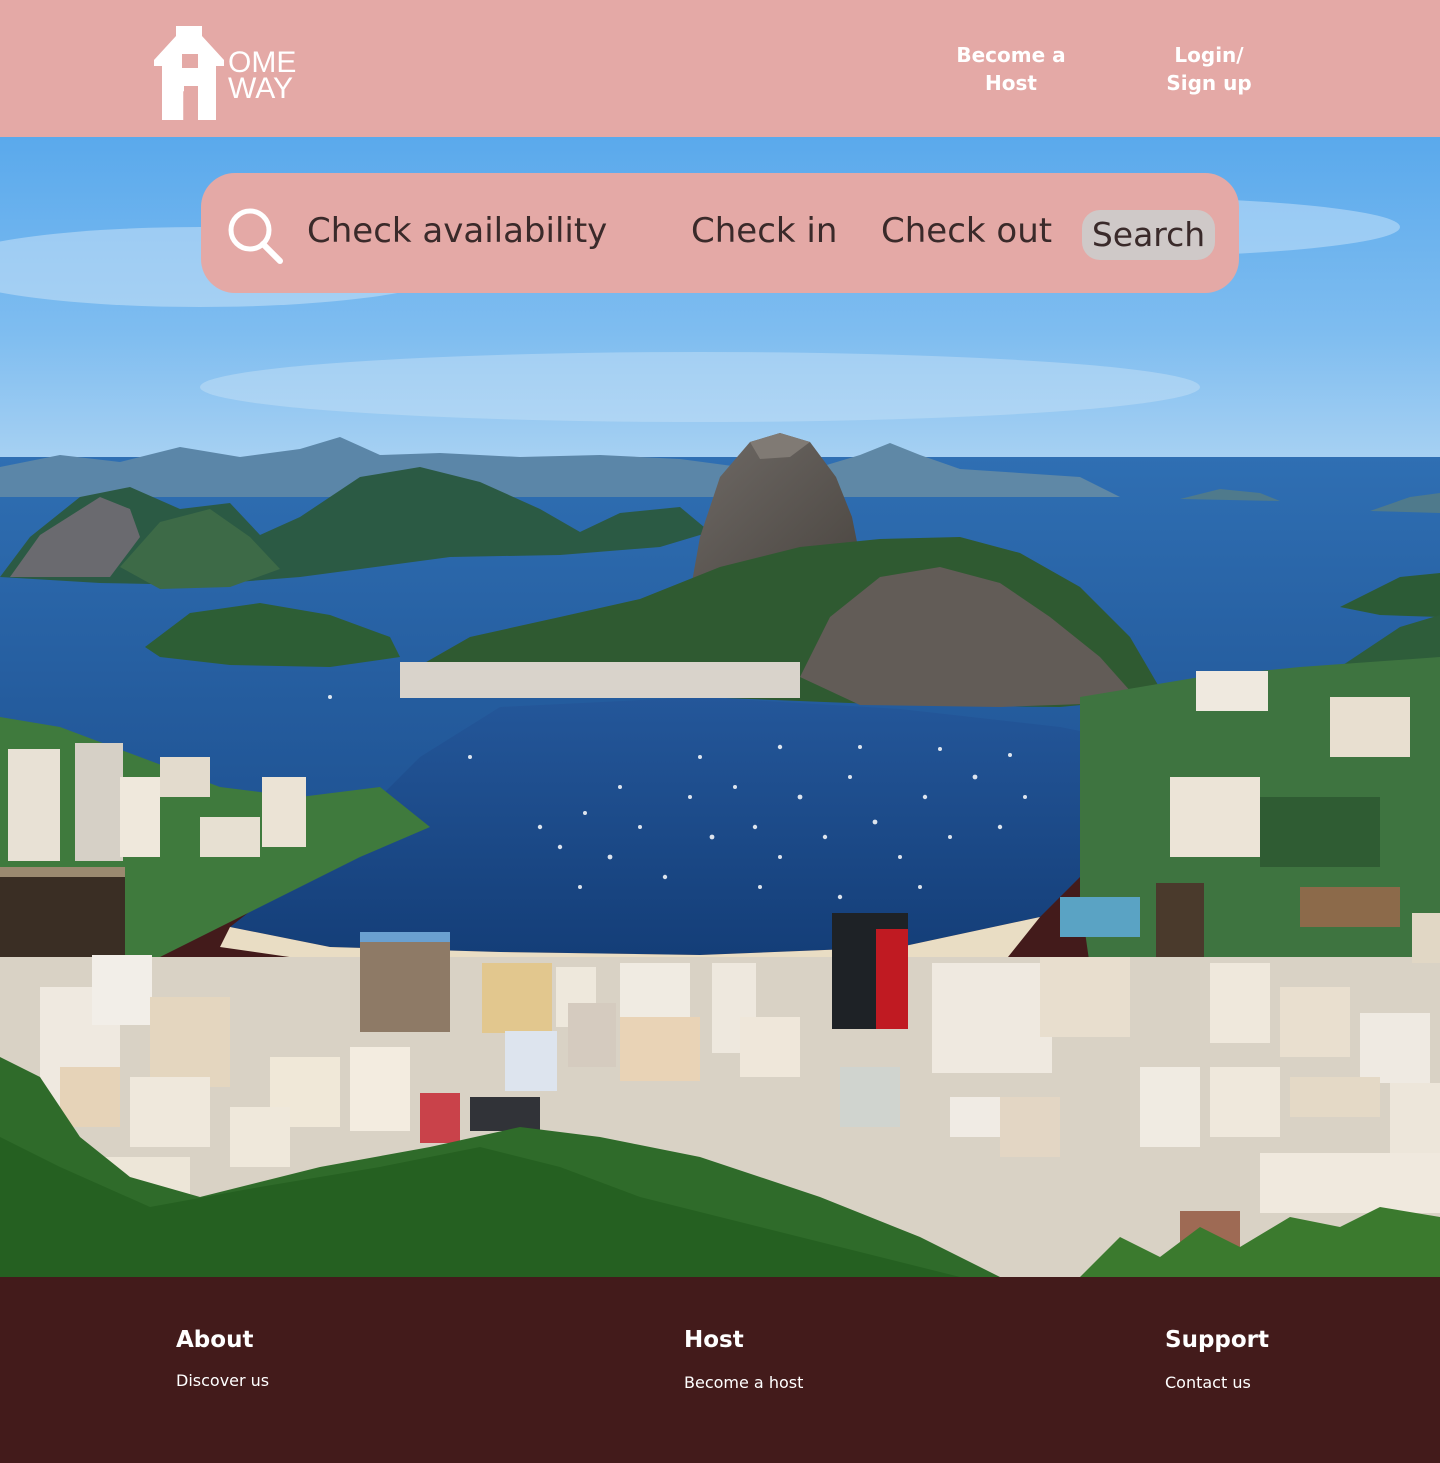 This screenshot has height=1463, width=1440. What do you see at coordinates (720, 68) in the screenshot?
I see `site-header: OME WAY Become a Host Login/ Sign up` at bounding box center [720, 68].